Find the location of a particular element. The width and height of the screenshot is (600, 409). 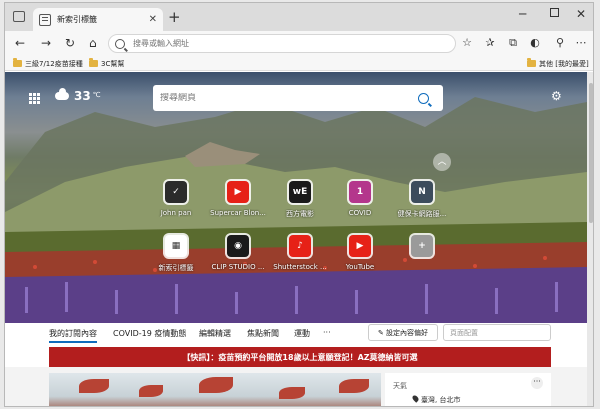

personalize-button: ✎ 設定內容偏好 is located at coordinates (403, 332).